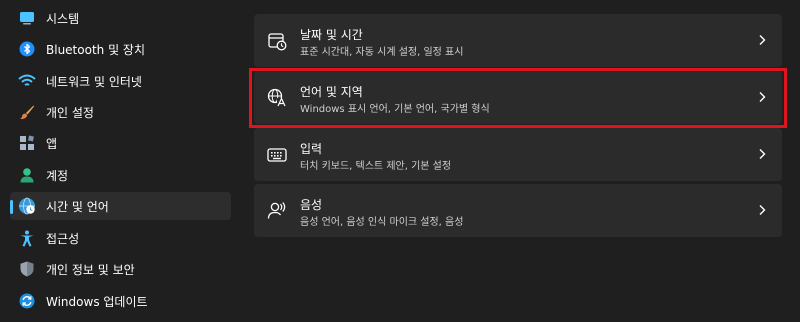  I want to click on shield-icon, so click(27, 269).